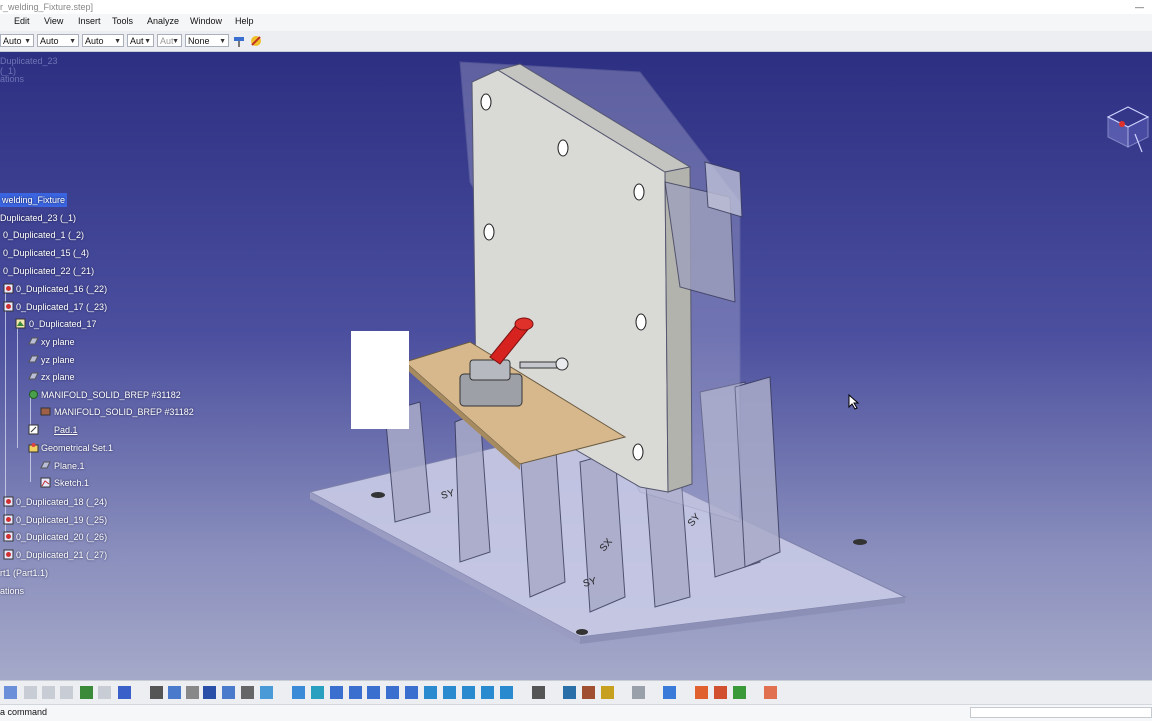  Describe the element at coordinates (34, 200) in the screenshot. I see `tree-root: welding_Fixture` at that location.